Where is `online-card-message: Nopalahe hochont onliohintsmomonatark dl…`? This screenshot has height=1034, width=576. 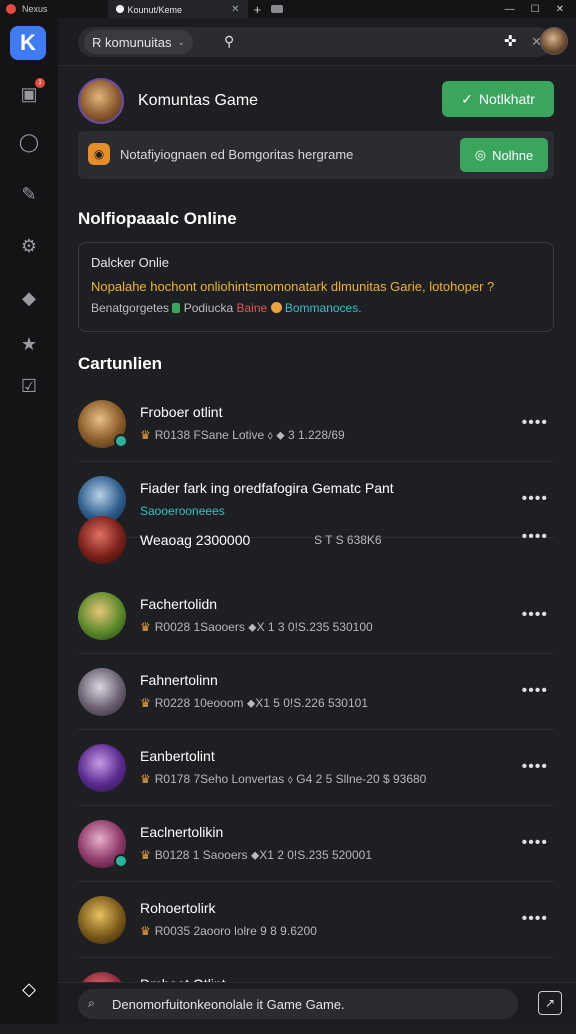 online-card-message: Nopalahe hochont onliohintsmomonatark dl… is located at coordinates (293, 286).